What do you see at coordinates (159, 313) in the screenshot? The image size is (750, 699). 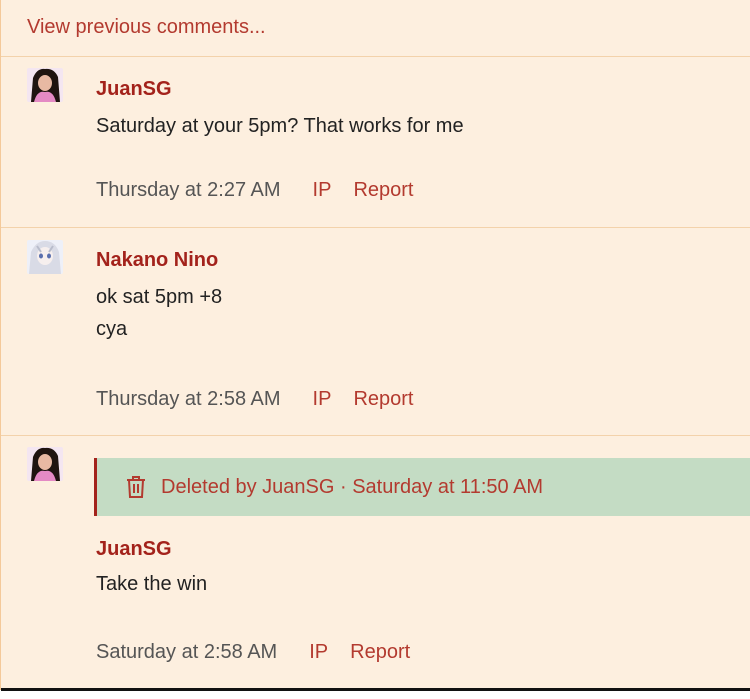 I see `comment-text: ok sat 5pm +8 cya` at bounding box center [159, 313].